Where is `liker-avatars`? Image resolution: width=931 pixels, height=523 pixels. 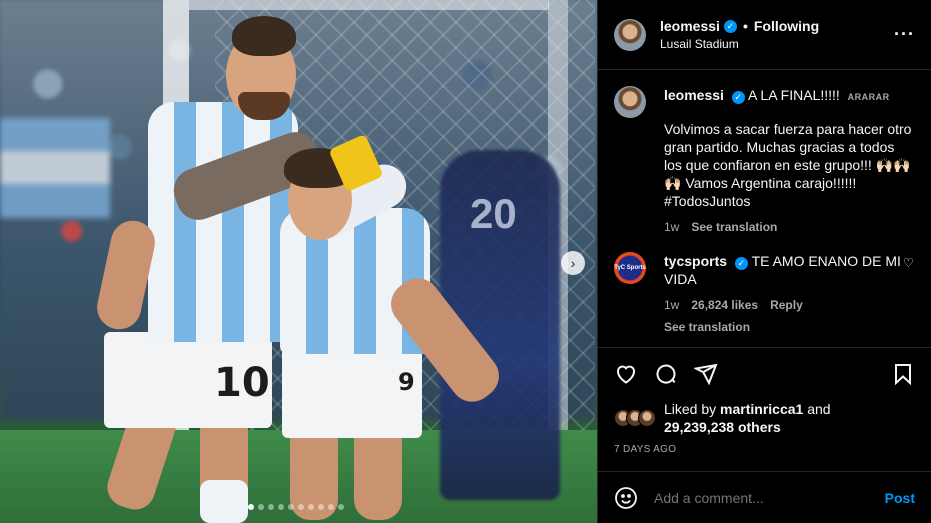 liker-avatars is located at coordinates (635, 418).